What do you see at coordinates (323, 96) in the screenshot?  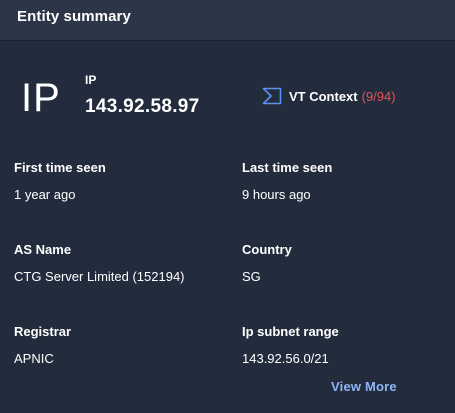 I see `vt-context-label: VT Context` at bounding box center [323, 96].